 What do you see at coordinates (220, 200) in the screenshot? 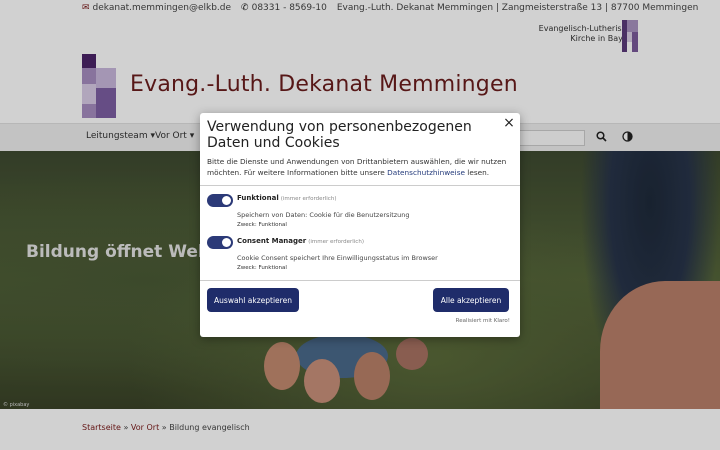
I see `toggle-funktional` at bounding box center [220, 200].